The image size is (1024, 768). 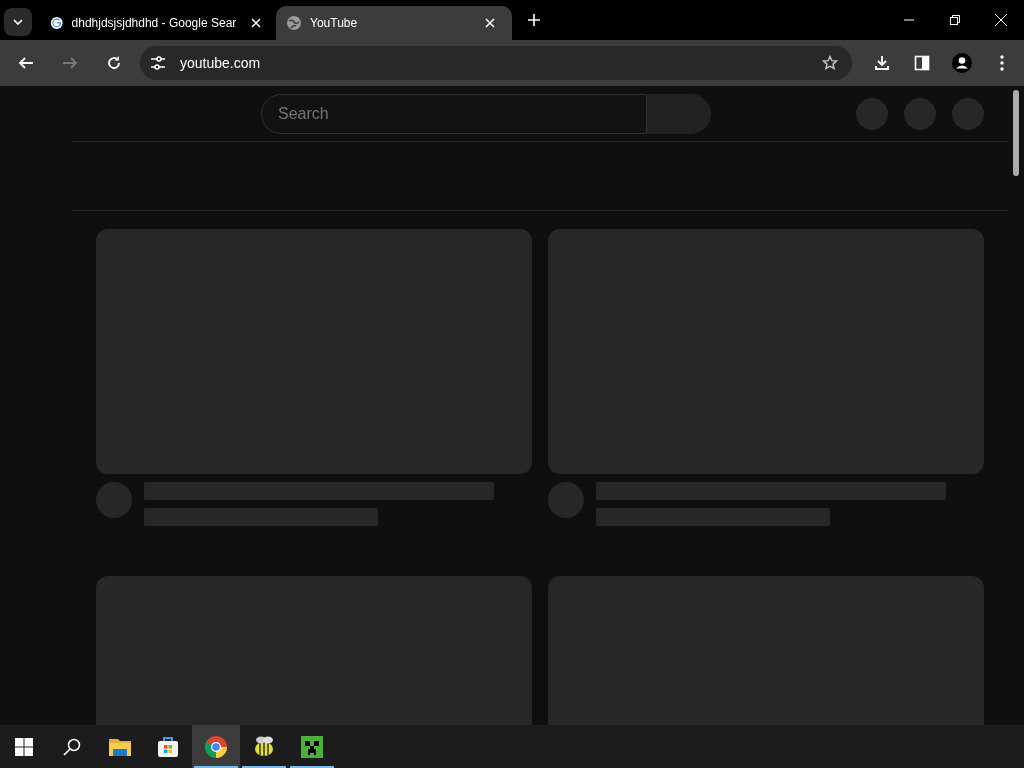 I want to click on windows-icon, so click(x=24, y=746).